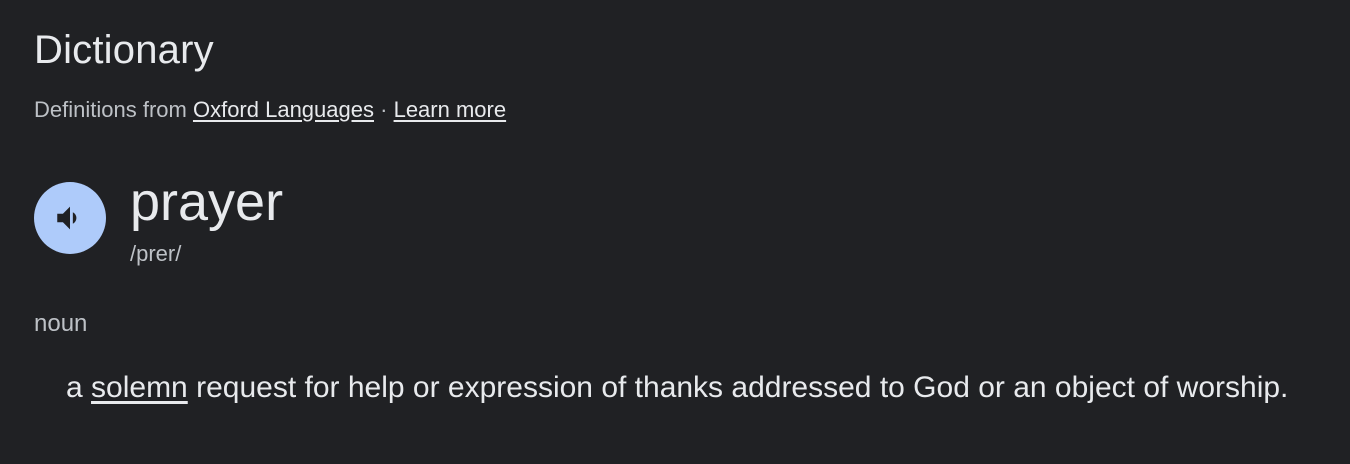 The width and height of the screenshot is (1350, 464). What do you see at coordinates (124, 50) in the screenshot?
I see `dictionary-title: Dictionary` at bounding box center [124, 50].